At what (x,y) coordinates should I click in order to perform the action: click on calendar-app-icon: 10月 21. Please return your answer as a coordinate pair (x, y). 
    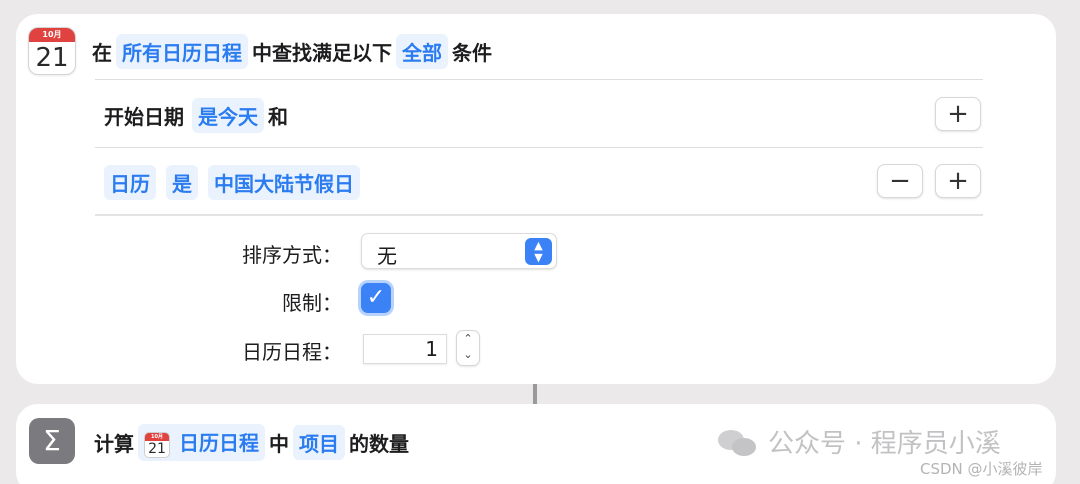
    Looking at the image, I should click on (52, 51).